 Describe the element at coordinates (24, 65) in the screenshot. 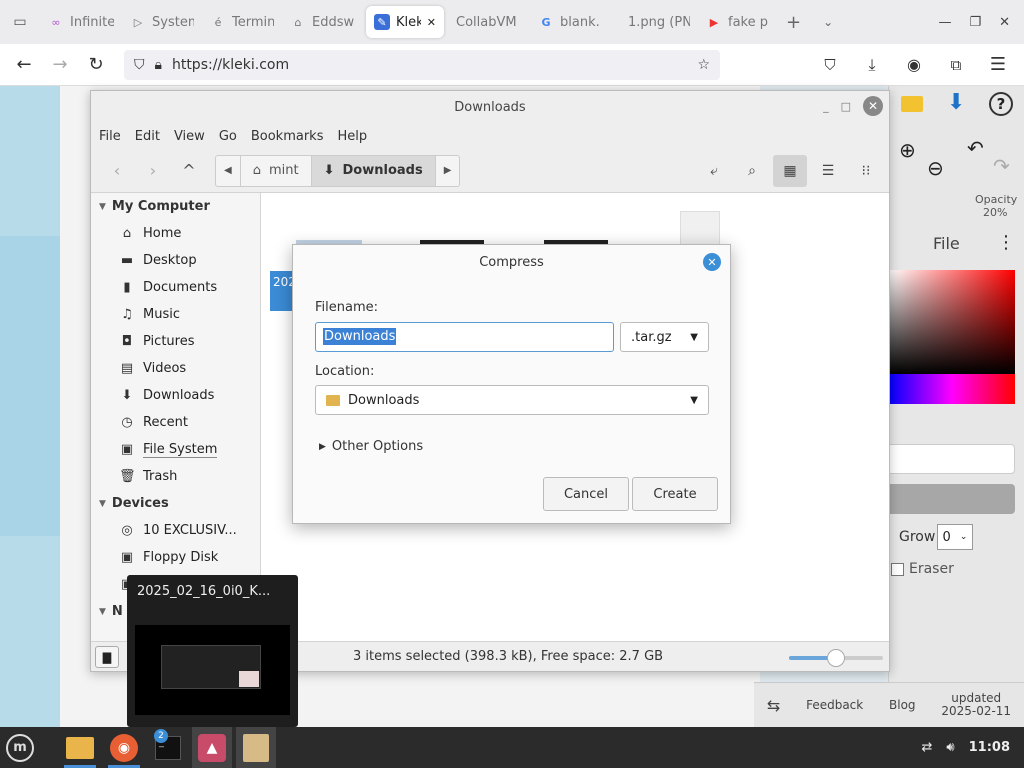

I see `back-button: ←` at that location.